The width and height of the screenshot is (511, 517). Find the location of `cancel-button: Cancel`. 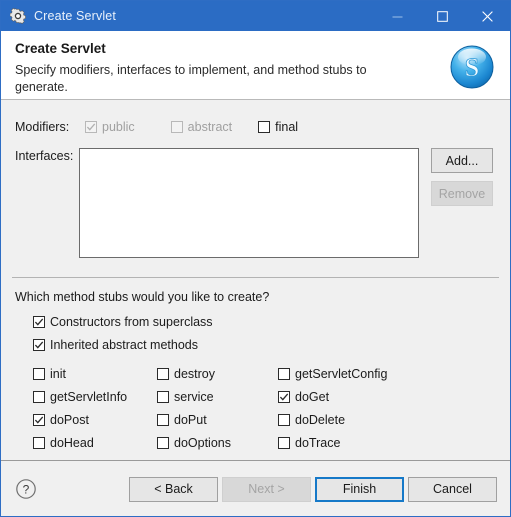

cancel-button: Cancel is located at coordinates (452, 489).